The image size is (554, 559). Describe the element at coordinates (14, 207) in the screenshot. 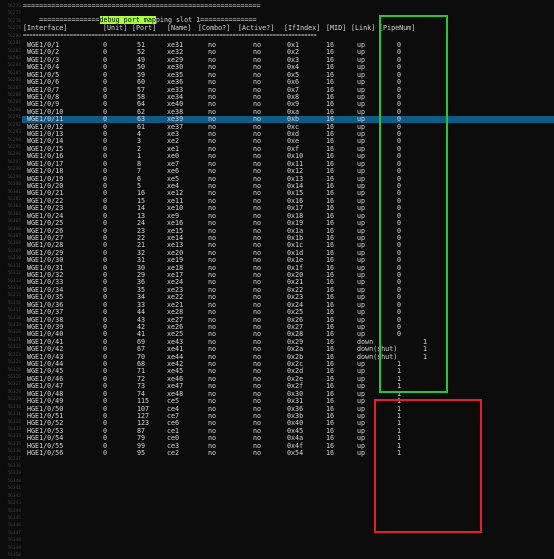

I see `line-number: 56303` at that location.